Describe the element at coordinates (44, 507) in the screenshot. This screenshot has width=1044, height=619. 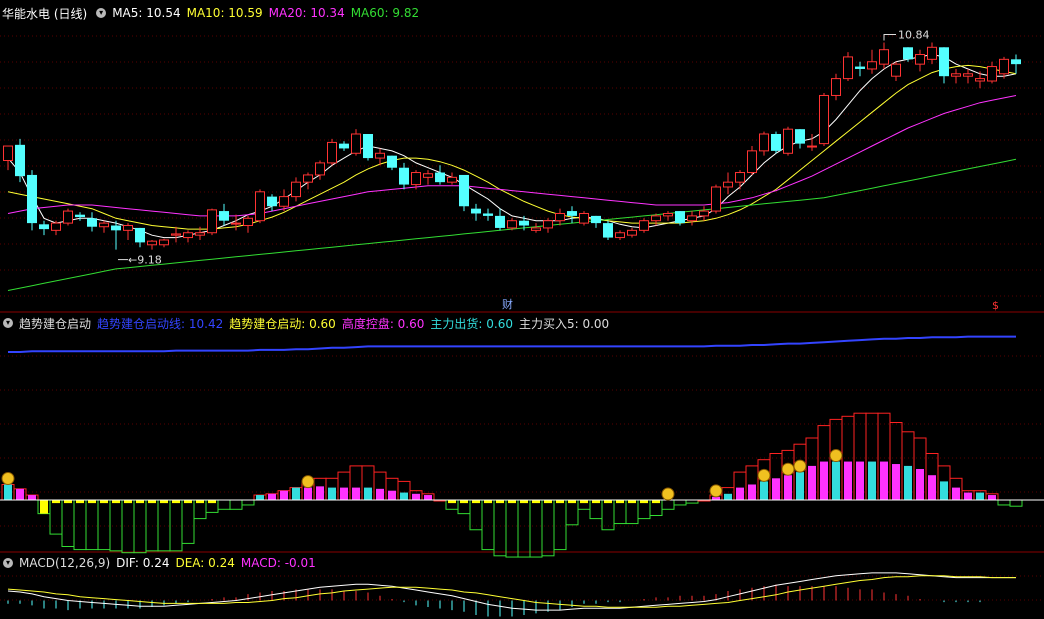
I see `indicator-fill-down` at that location.